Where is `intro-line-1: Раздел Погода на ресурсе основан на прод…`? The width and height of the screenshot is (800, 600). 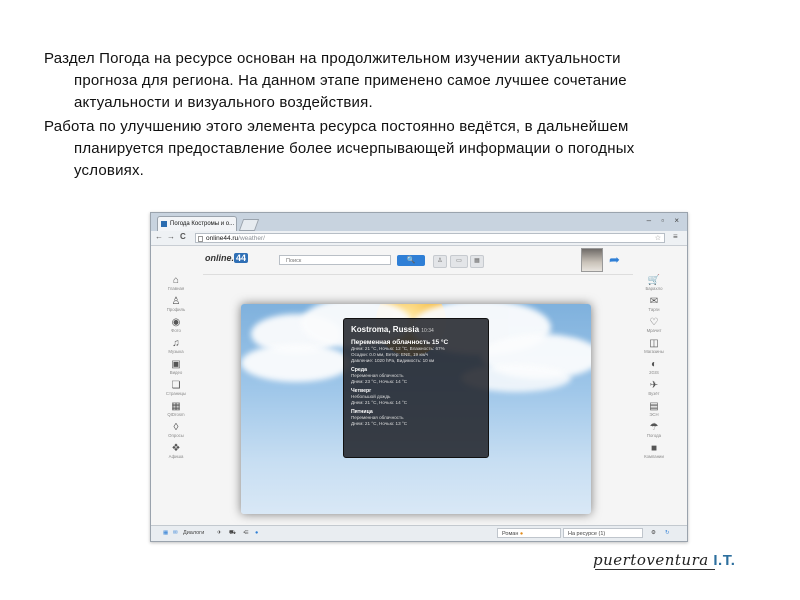
intro-line-1: Раздел Погода на ресурсе основан на прод… is located at coordinates (332, 58).